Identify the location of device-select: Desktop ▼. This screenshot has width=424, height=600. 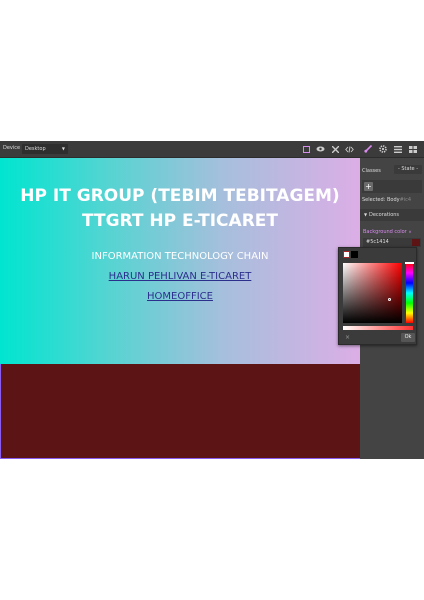
(45, 149).